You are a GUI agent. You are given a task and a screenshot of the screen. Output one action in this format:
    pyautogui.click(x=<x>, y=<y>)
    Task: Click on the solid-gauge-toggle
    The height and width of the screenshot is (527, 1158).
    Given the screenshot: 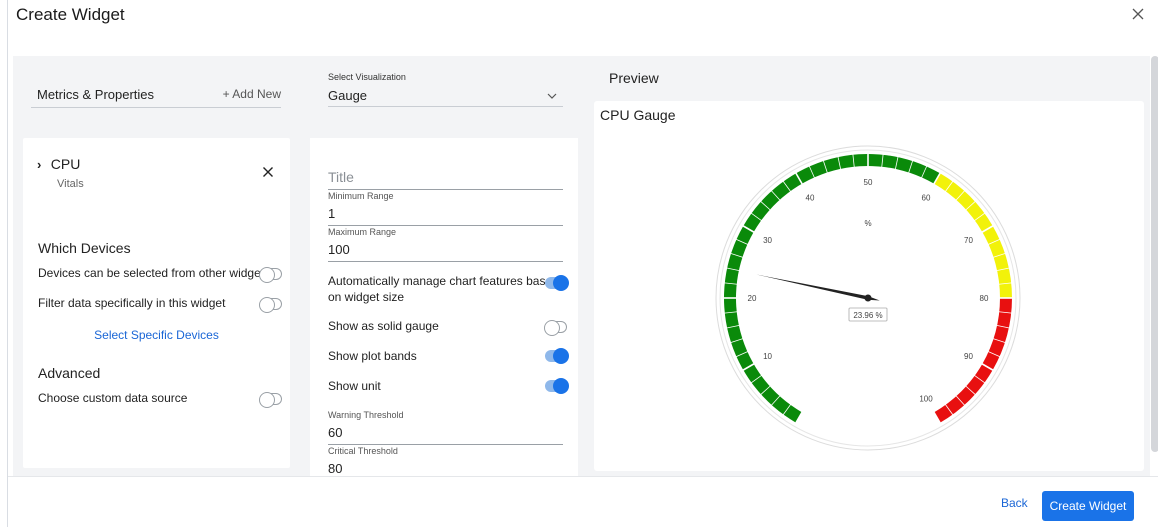 What is the action you would take?
    pyautogui.click(x=555, y=328)
    